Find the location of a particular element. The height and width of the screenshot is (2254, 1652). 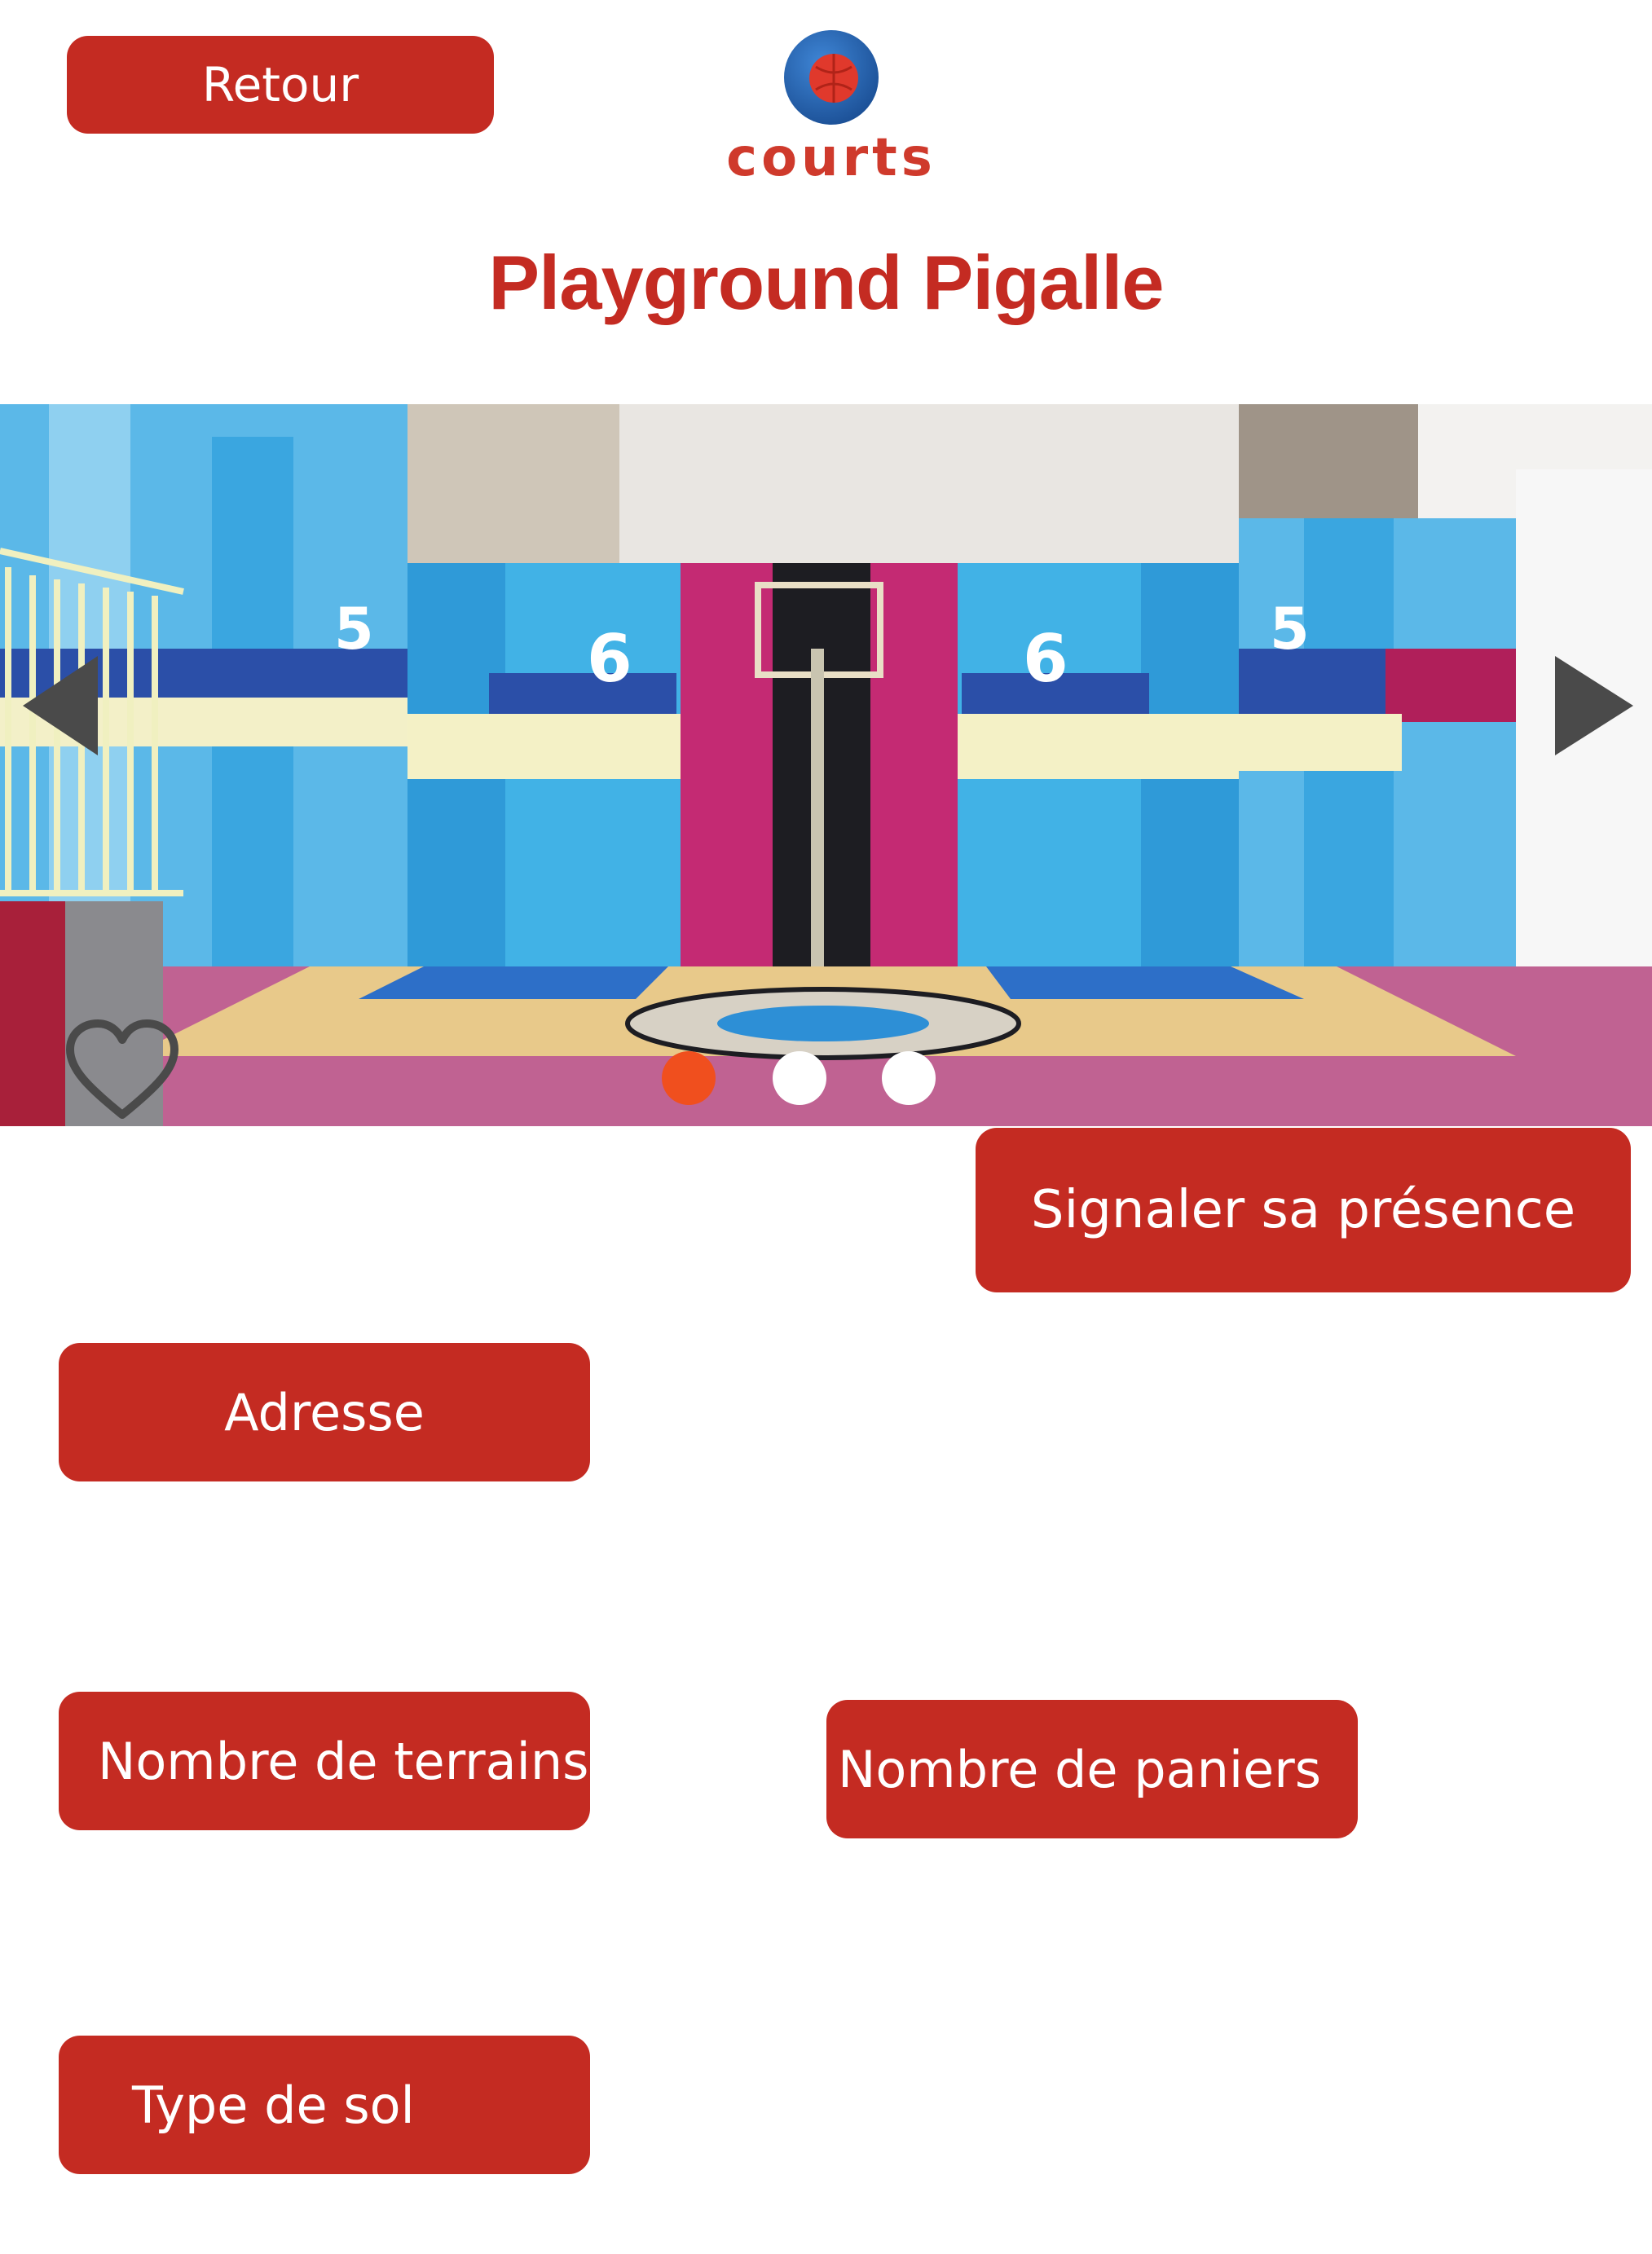

carousel-dot-active is located at coordinates (689, 1078).